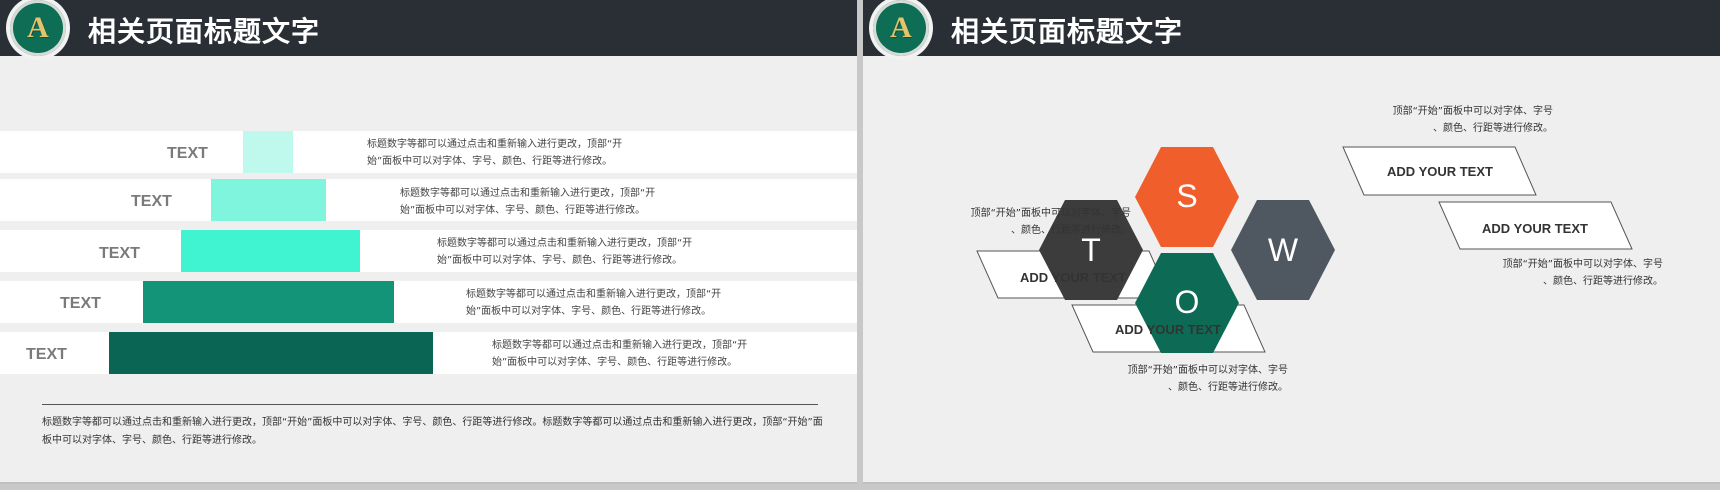 This screenshot has width=1720, height=490. Describe the element at coordinates (1073, 277) in the screenshot. I see `banner-t-text: ADD YOUR TEXT` at that location.